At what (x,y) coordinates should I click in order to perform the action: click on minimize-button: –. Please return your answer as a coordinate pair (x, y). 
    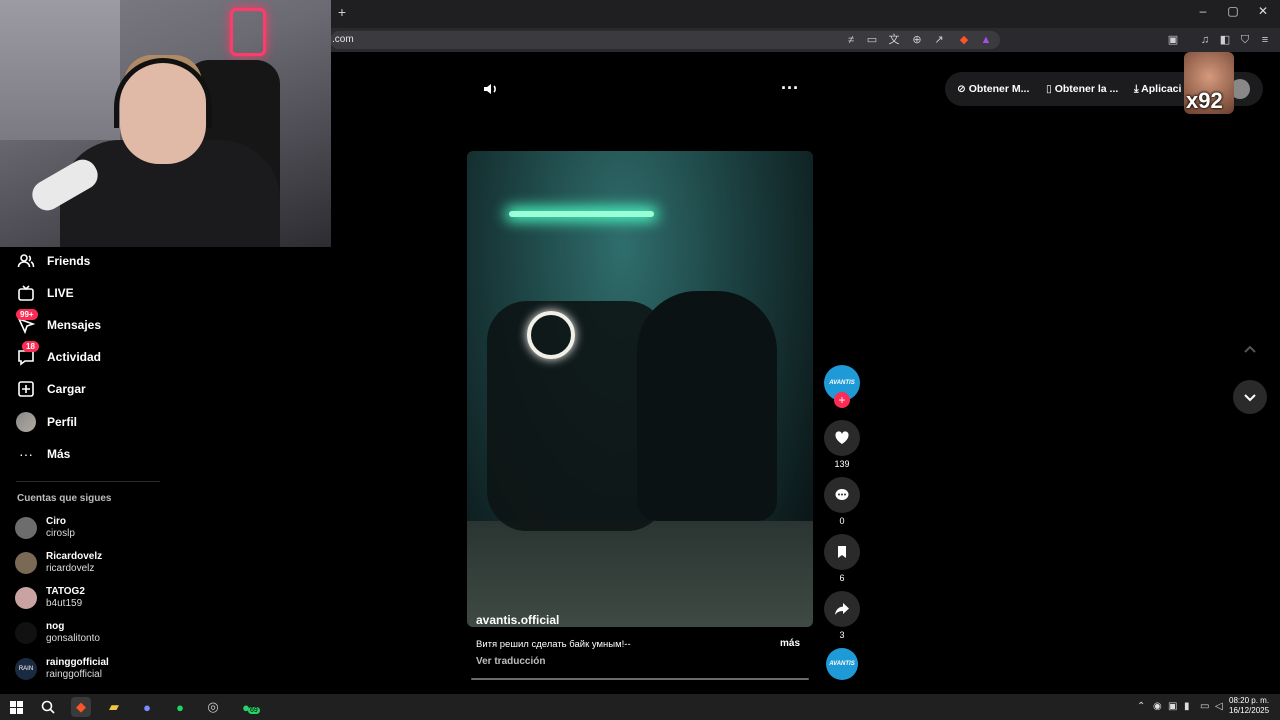
    Looking at the image, I should click on (1203, 11).